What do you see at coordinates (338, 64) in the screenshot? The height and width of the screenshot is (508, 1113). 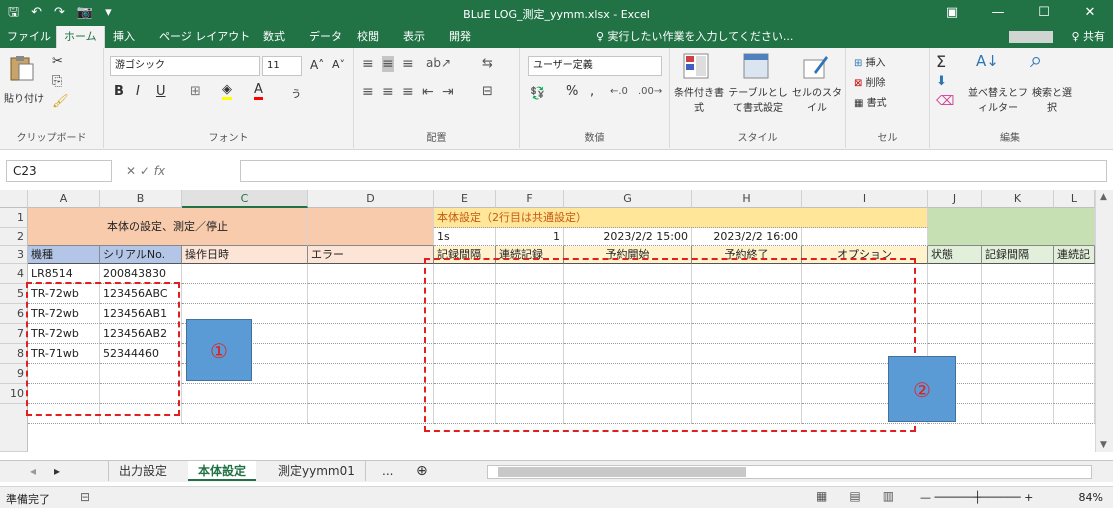 I see `shrink-font-icon: A˅` at bounding box center [338, 64].